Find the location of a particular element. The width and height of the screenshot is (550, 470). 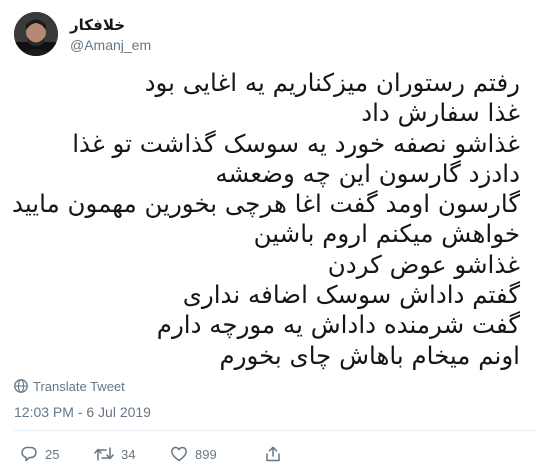

tweet-text-line: اونم میخام باهاش چای بخورم is located at coordinates (369, 355).